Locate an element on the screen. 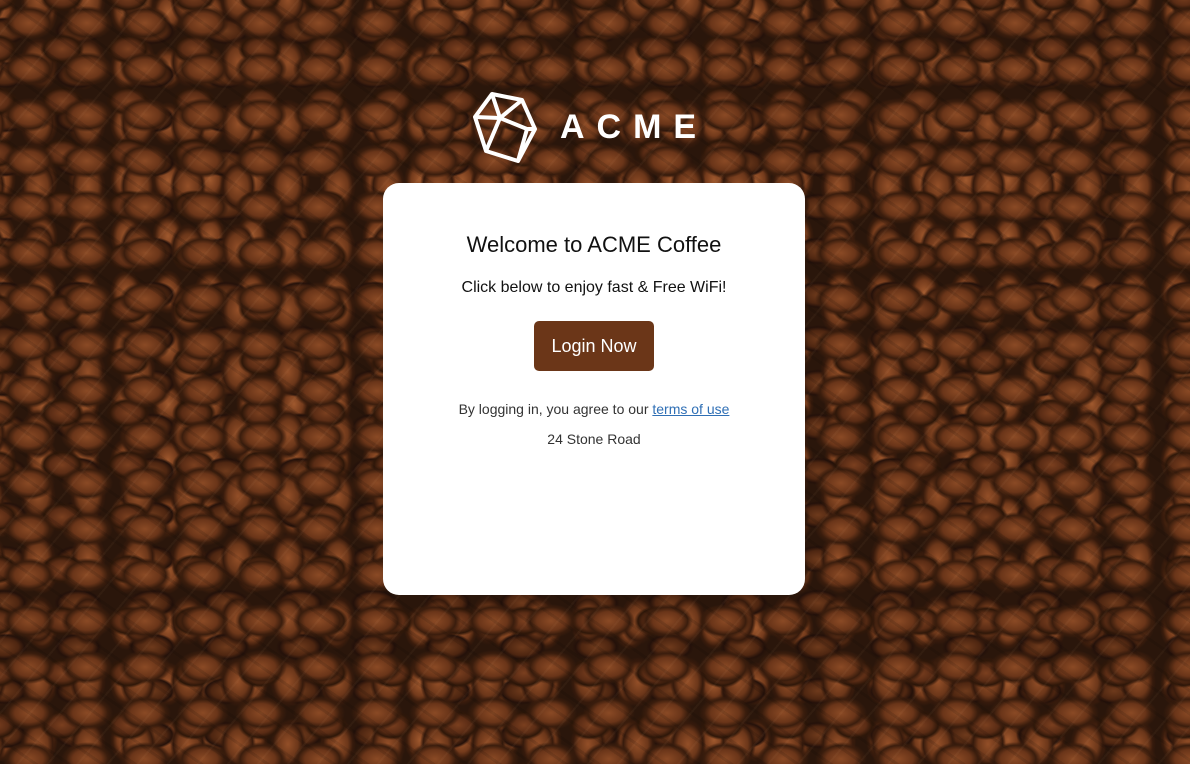 The image size is (1190, 764). brand-logo: ACME is located at coordinates (590, 127).